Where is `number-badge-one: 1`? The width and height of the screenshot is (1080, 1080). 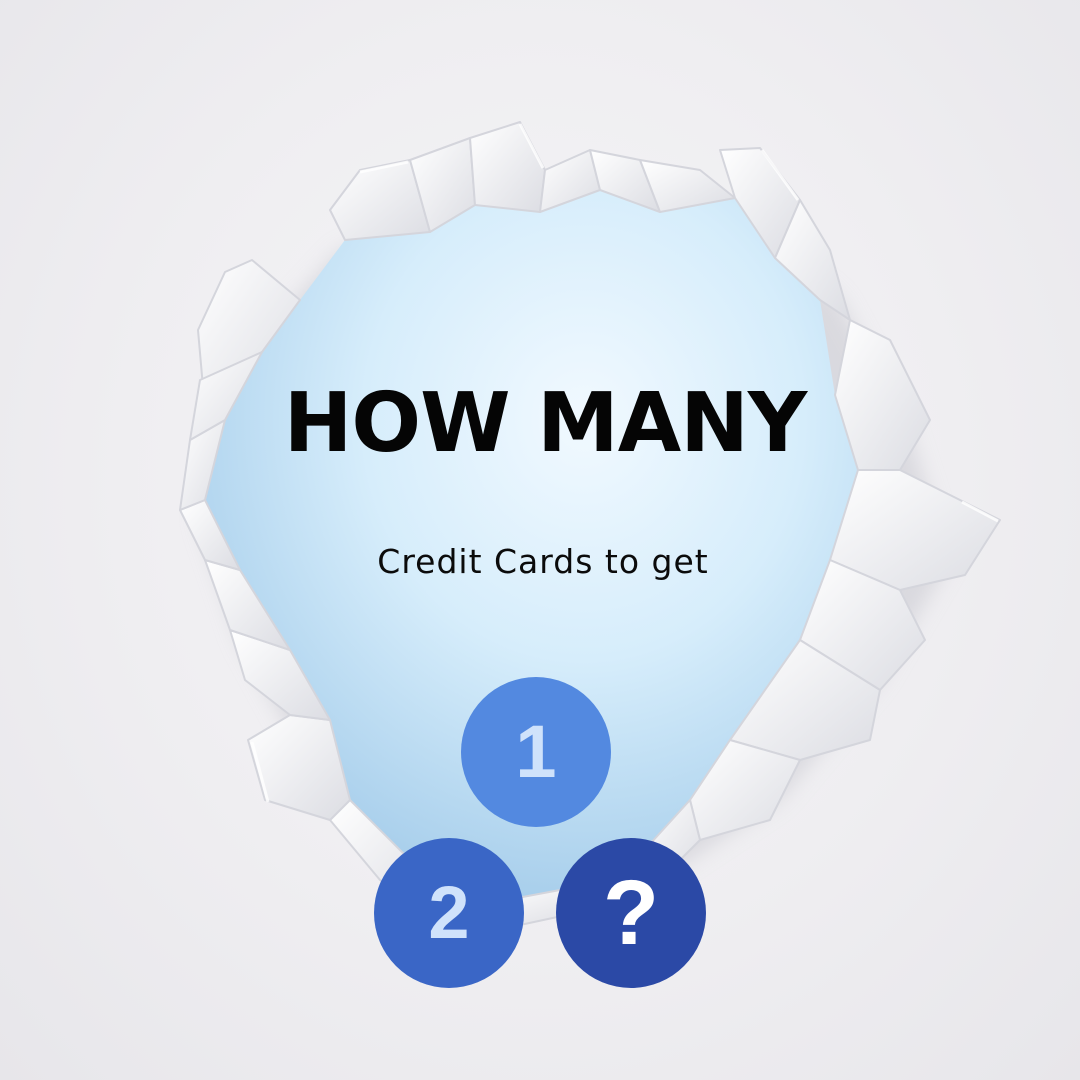
number-badge-one: 1 is located at coordinates (536, 752).